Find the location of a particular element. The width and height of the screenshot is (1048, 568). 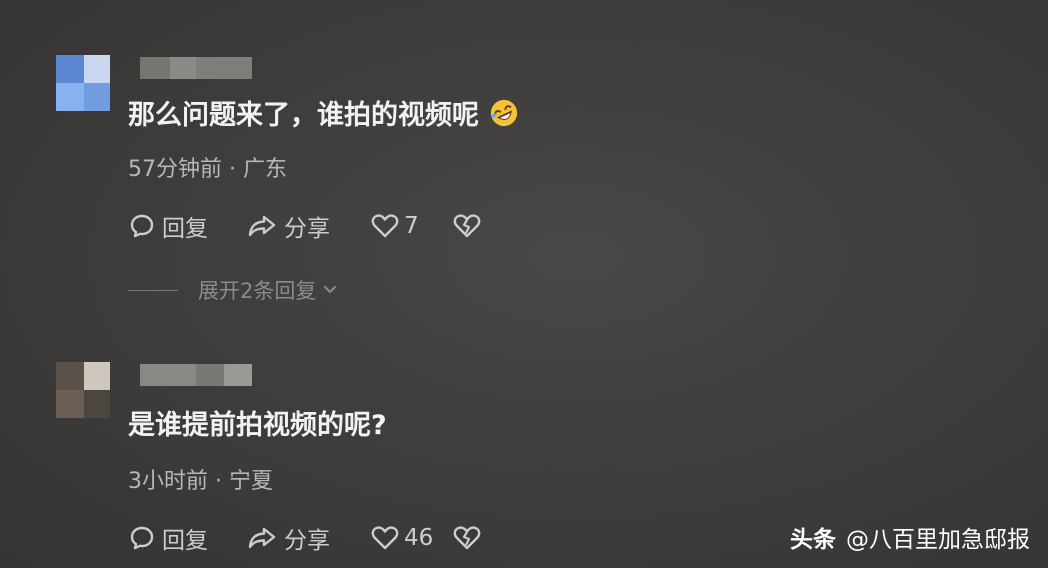

like-button: 46 is located at coordinates (411, 538).